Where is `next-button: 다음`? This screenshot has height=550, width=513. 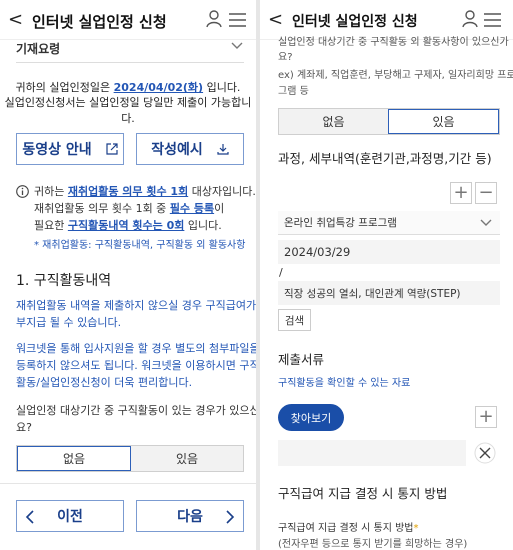 next-button: 다음 is located at coordinates (190, 516).